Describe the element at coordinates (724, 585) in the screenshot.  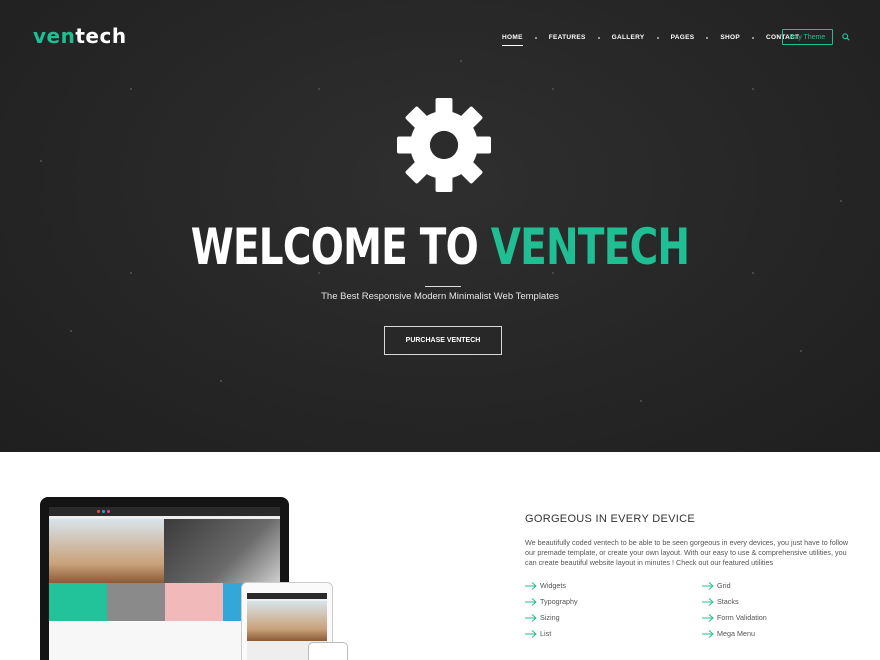
I see `feature-label: Grid` at that location.